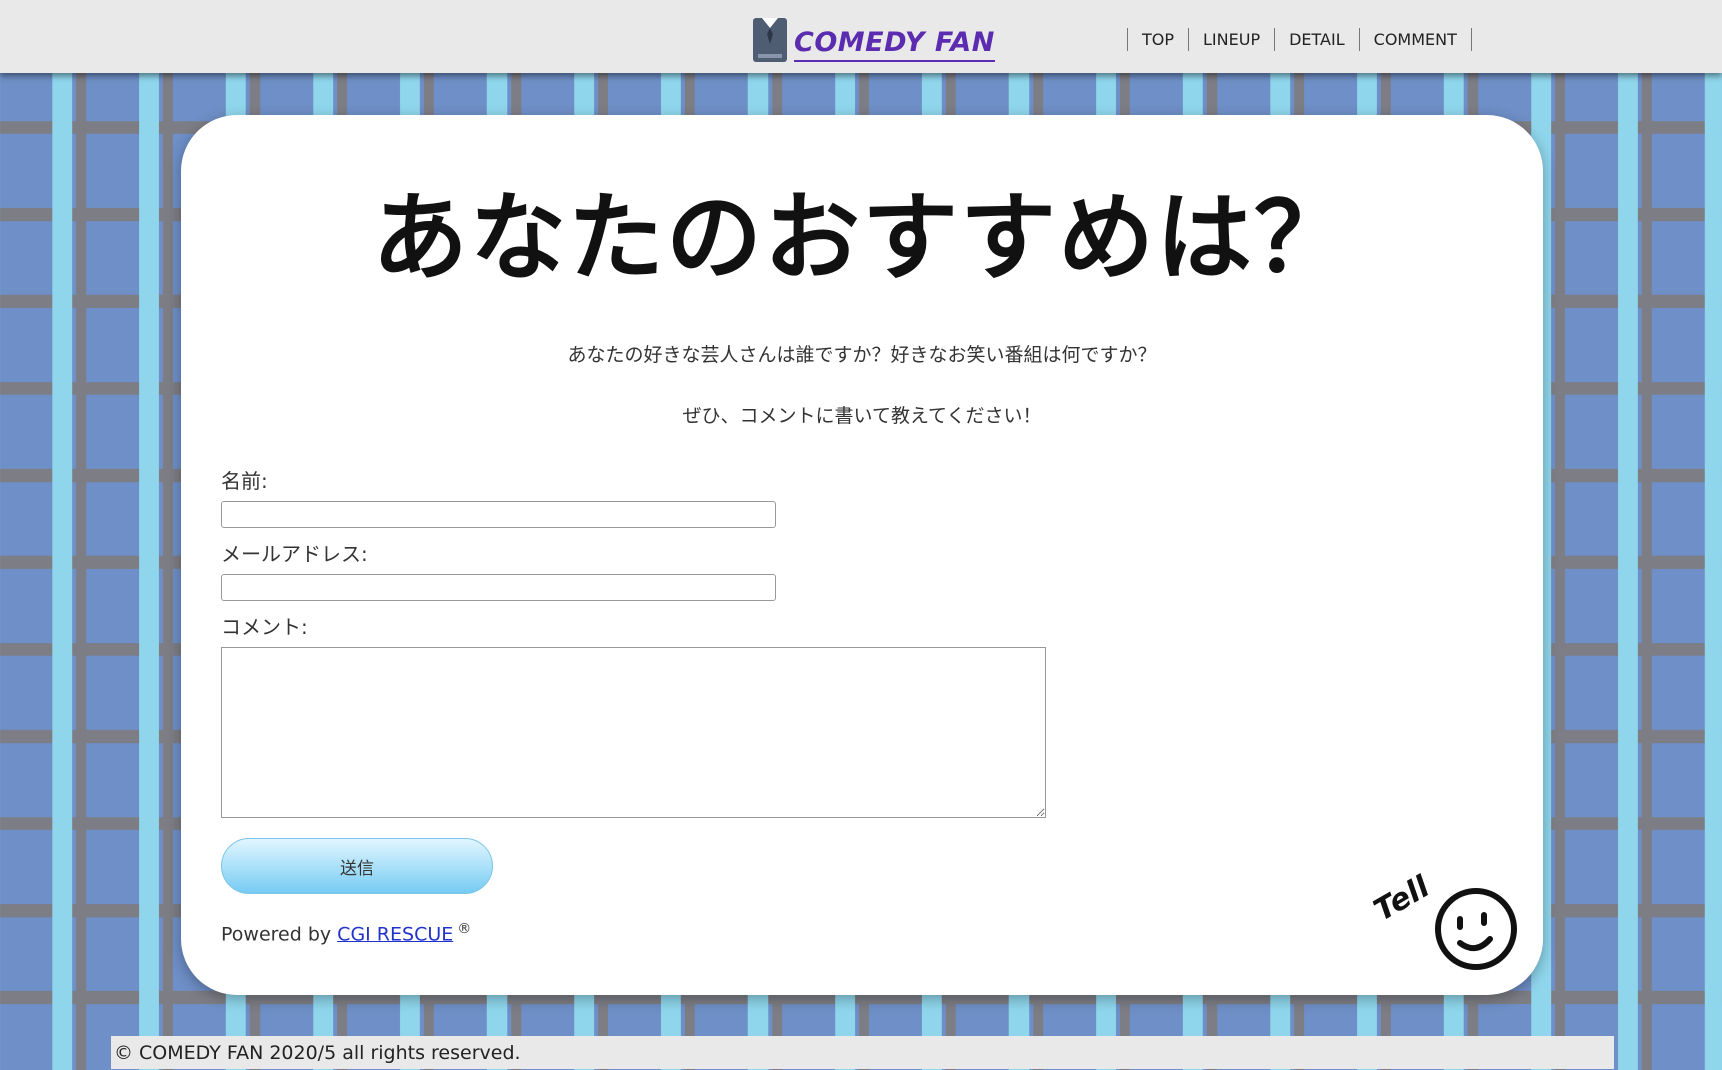  What do you see at coordinates (276, 934) in the screenshot?
I see `powered-by-prefix: Powered by` at bounding box center [276, 934].